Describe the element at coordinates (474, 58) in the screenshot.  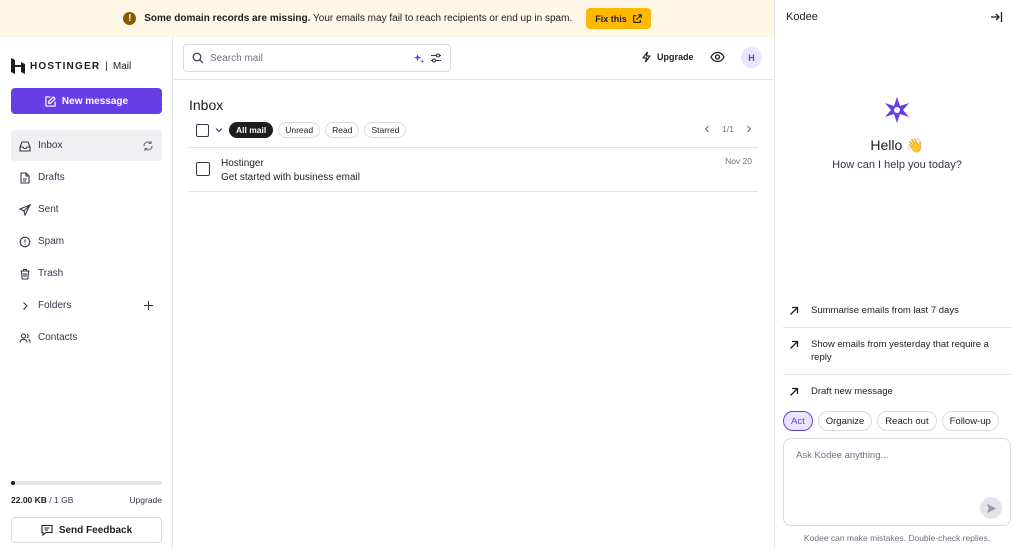
I see `mail-toolbar: Upgrade H` at that location.